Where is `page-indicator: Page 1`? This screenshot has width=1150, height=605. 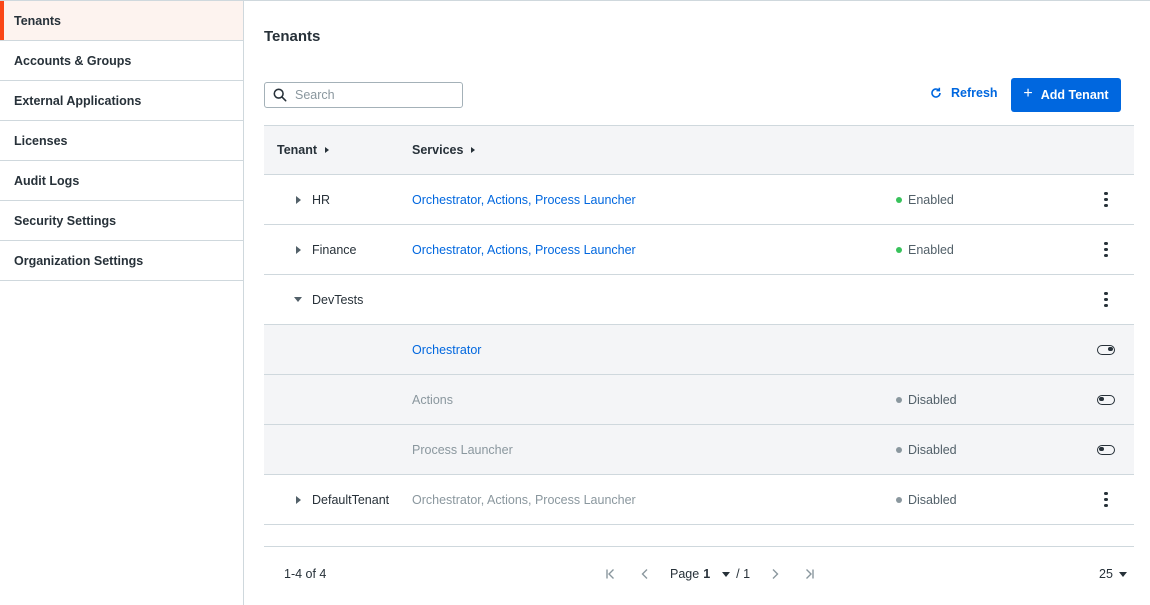
page-indicator: Page 1 is located at coordinates (690, 574).